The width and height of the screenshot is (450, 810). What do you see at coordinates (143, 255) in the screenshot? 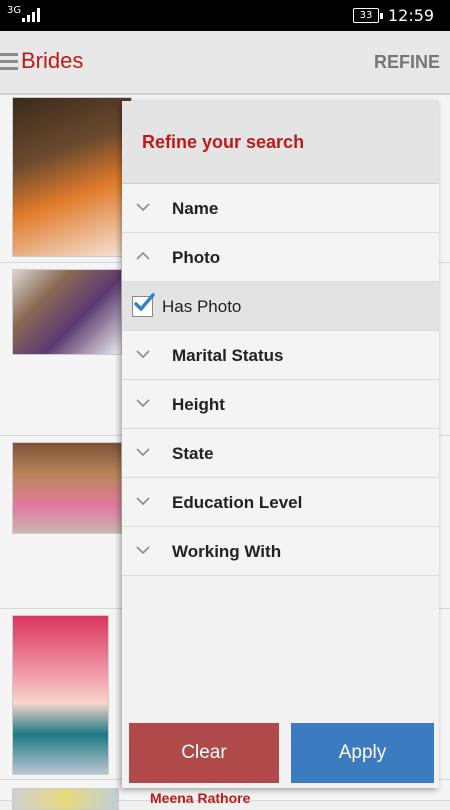
I see `chevron-up-icon` at bounding box center [143, 255].